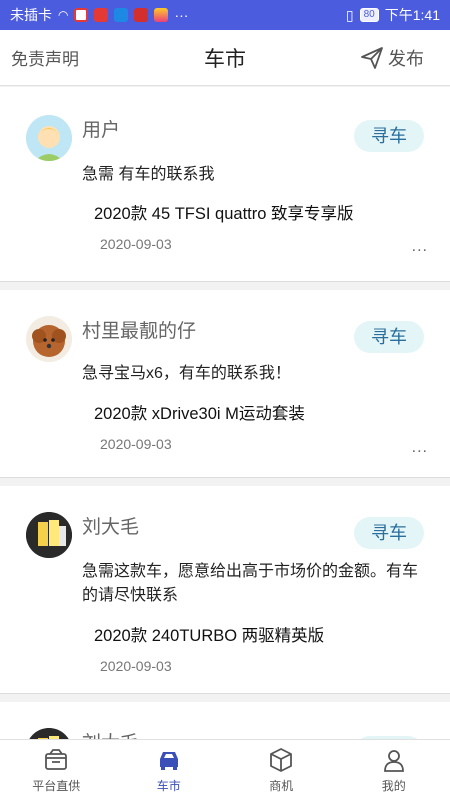 The height and width of the screenshot is (800, 450). I want to click on post-message: 急需这款车，愿意给出高于市场价的金额。有车的请尽快联系, so click(250, 583).